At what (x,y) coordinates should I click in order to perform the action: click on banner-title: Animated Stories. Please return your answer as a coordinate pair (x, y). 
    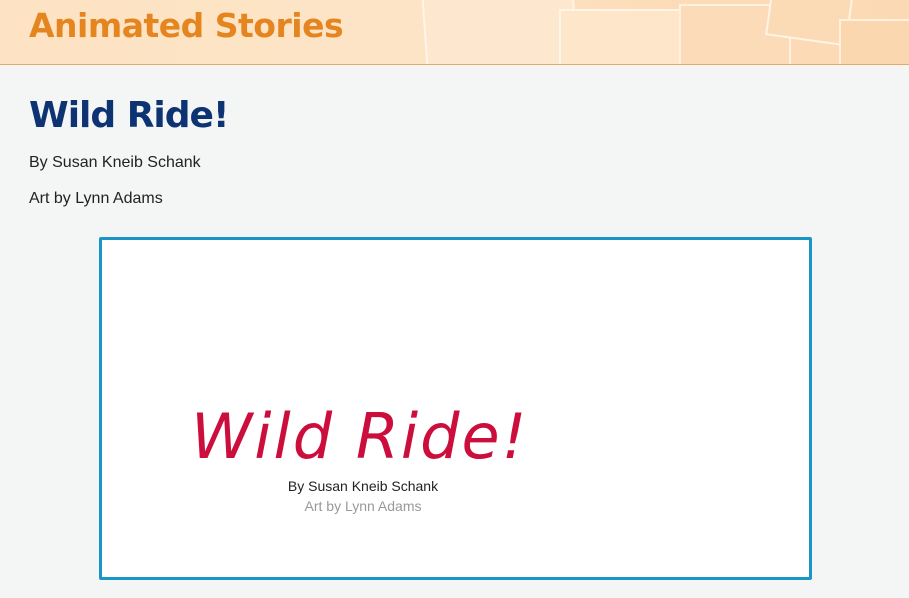
    Looking at the image, I should click on (186, 25).